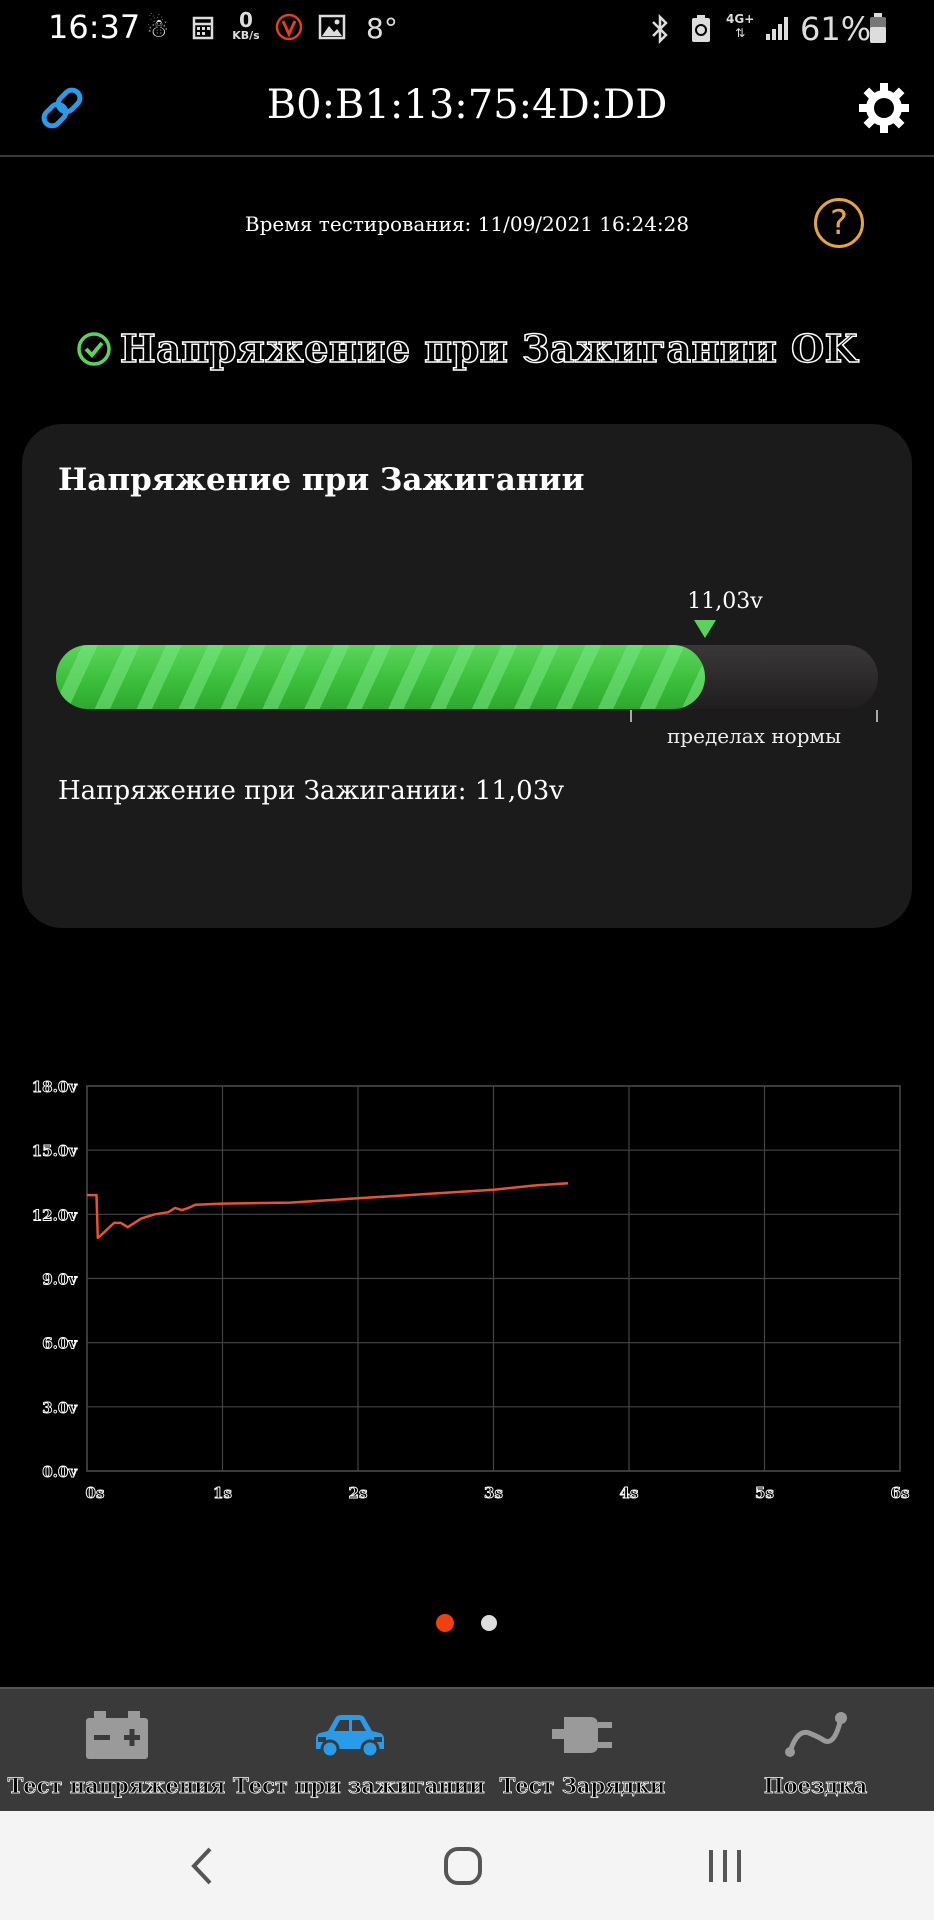 This screenshot has width=934, height=1920. What do you see at coordinates (359, 1786) in the screenshot?
I see `nav-label: Тест при зажигании` at bounding box center [359, 1786].